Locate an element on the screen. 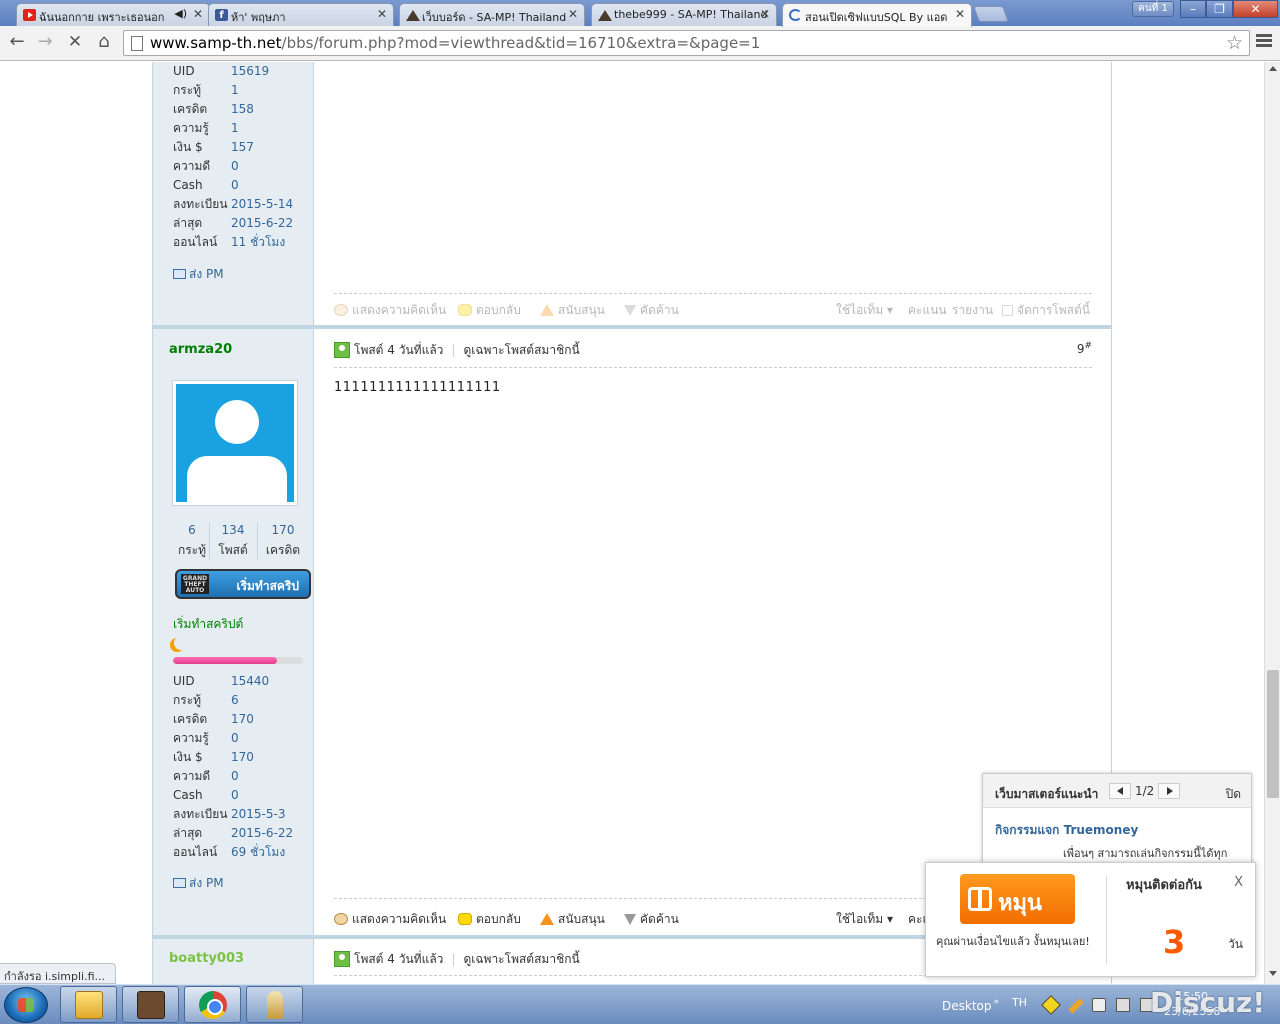  stat-value: 2015-5-14 is located at coordinates (262, 204).